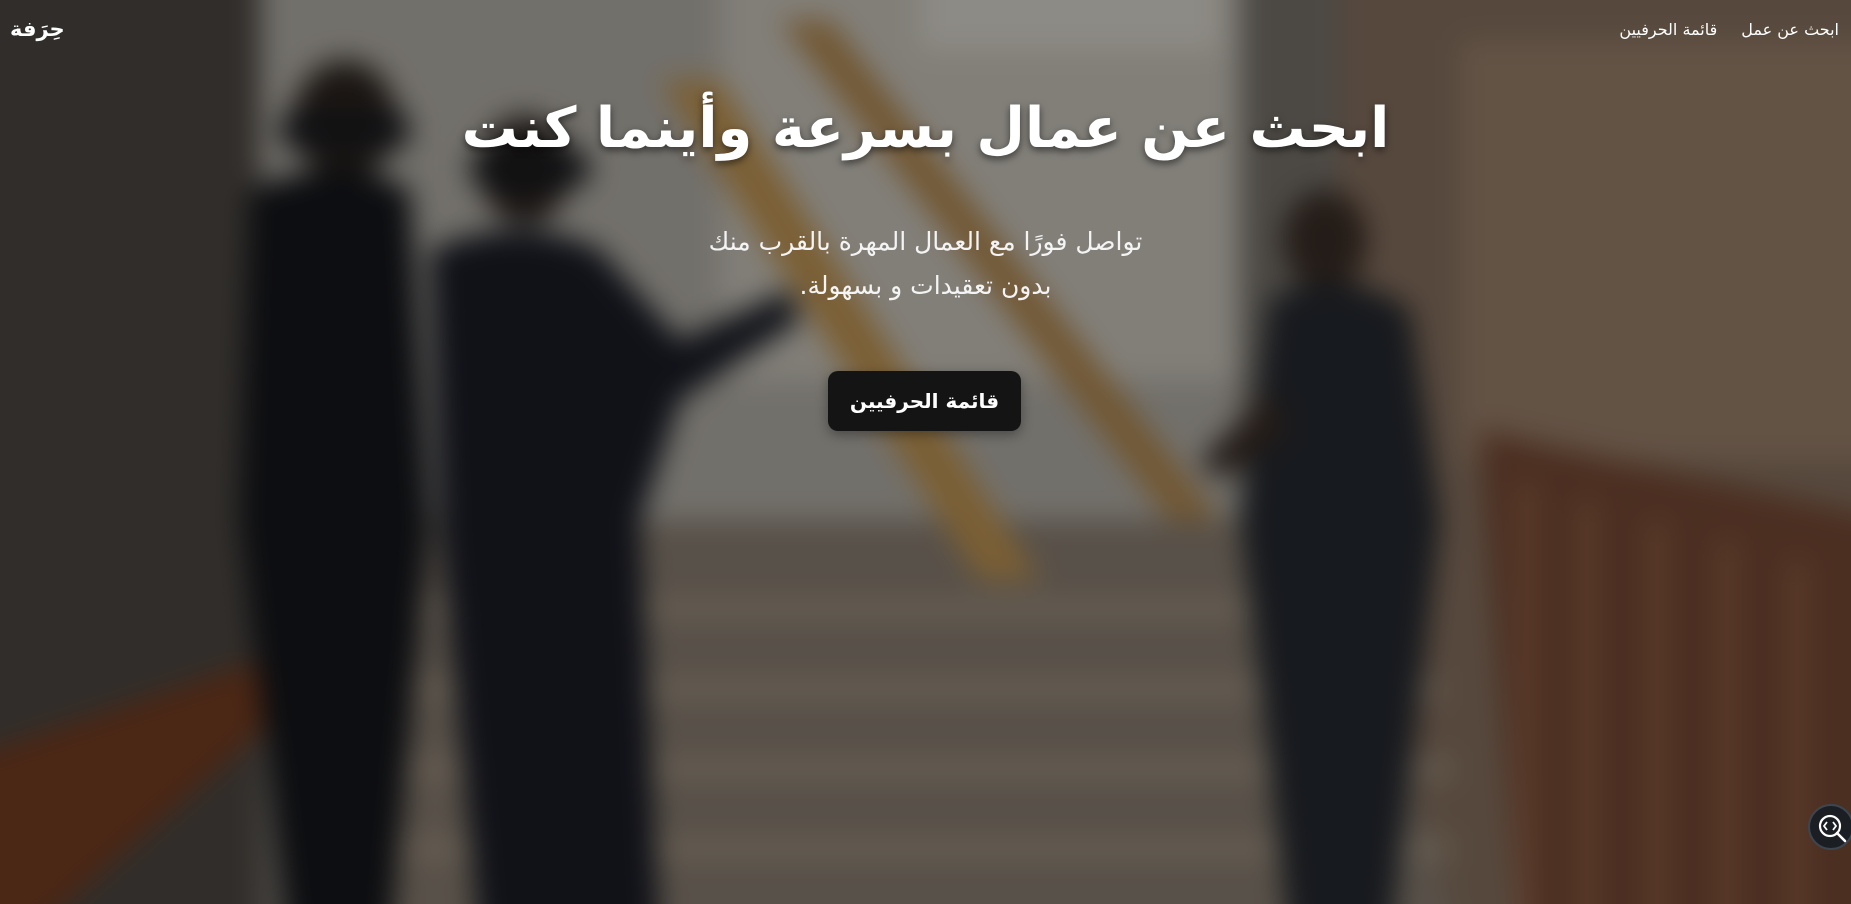  What do you see at coordinates (1790, 29) in the screenshot?
I see `nav-link-find-job: ابحث عن عمل` at bounding box center [1790, 29].